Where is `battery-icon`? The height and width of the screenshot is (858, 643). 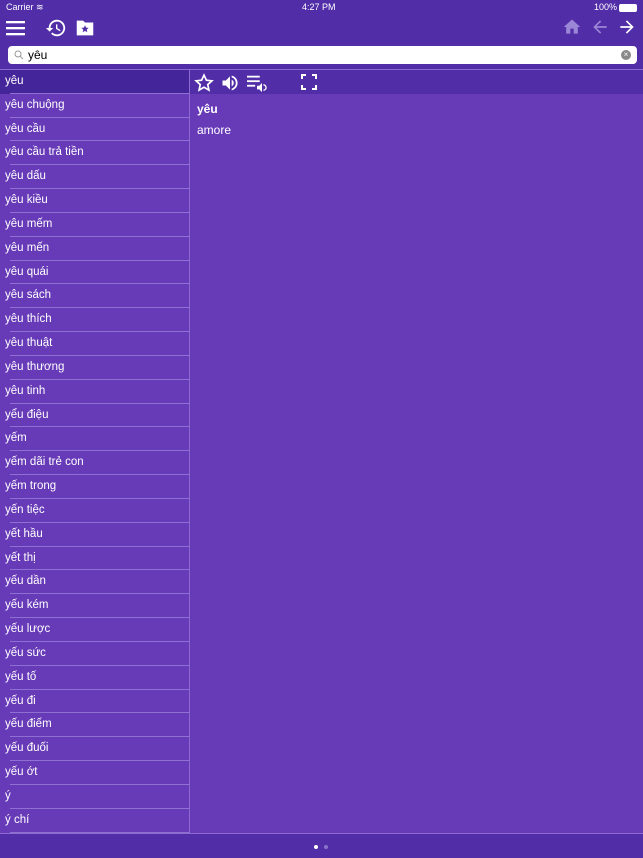
battery-icon is located at coordinates (628, 7).